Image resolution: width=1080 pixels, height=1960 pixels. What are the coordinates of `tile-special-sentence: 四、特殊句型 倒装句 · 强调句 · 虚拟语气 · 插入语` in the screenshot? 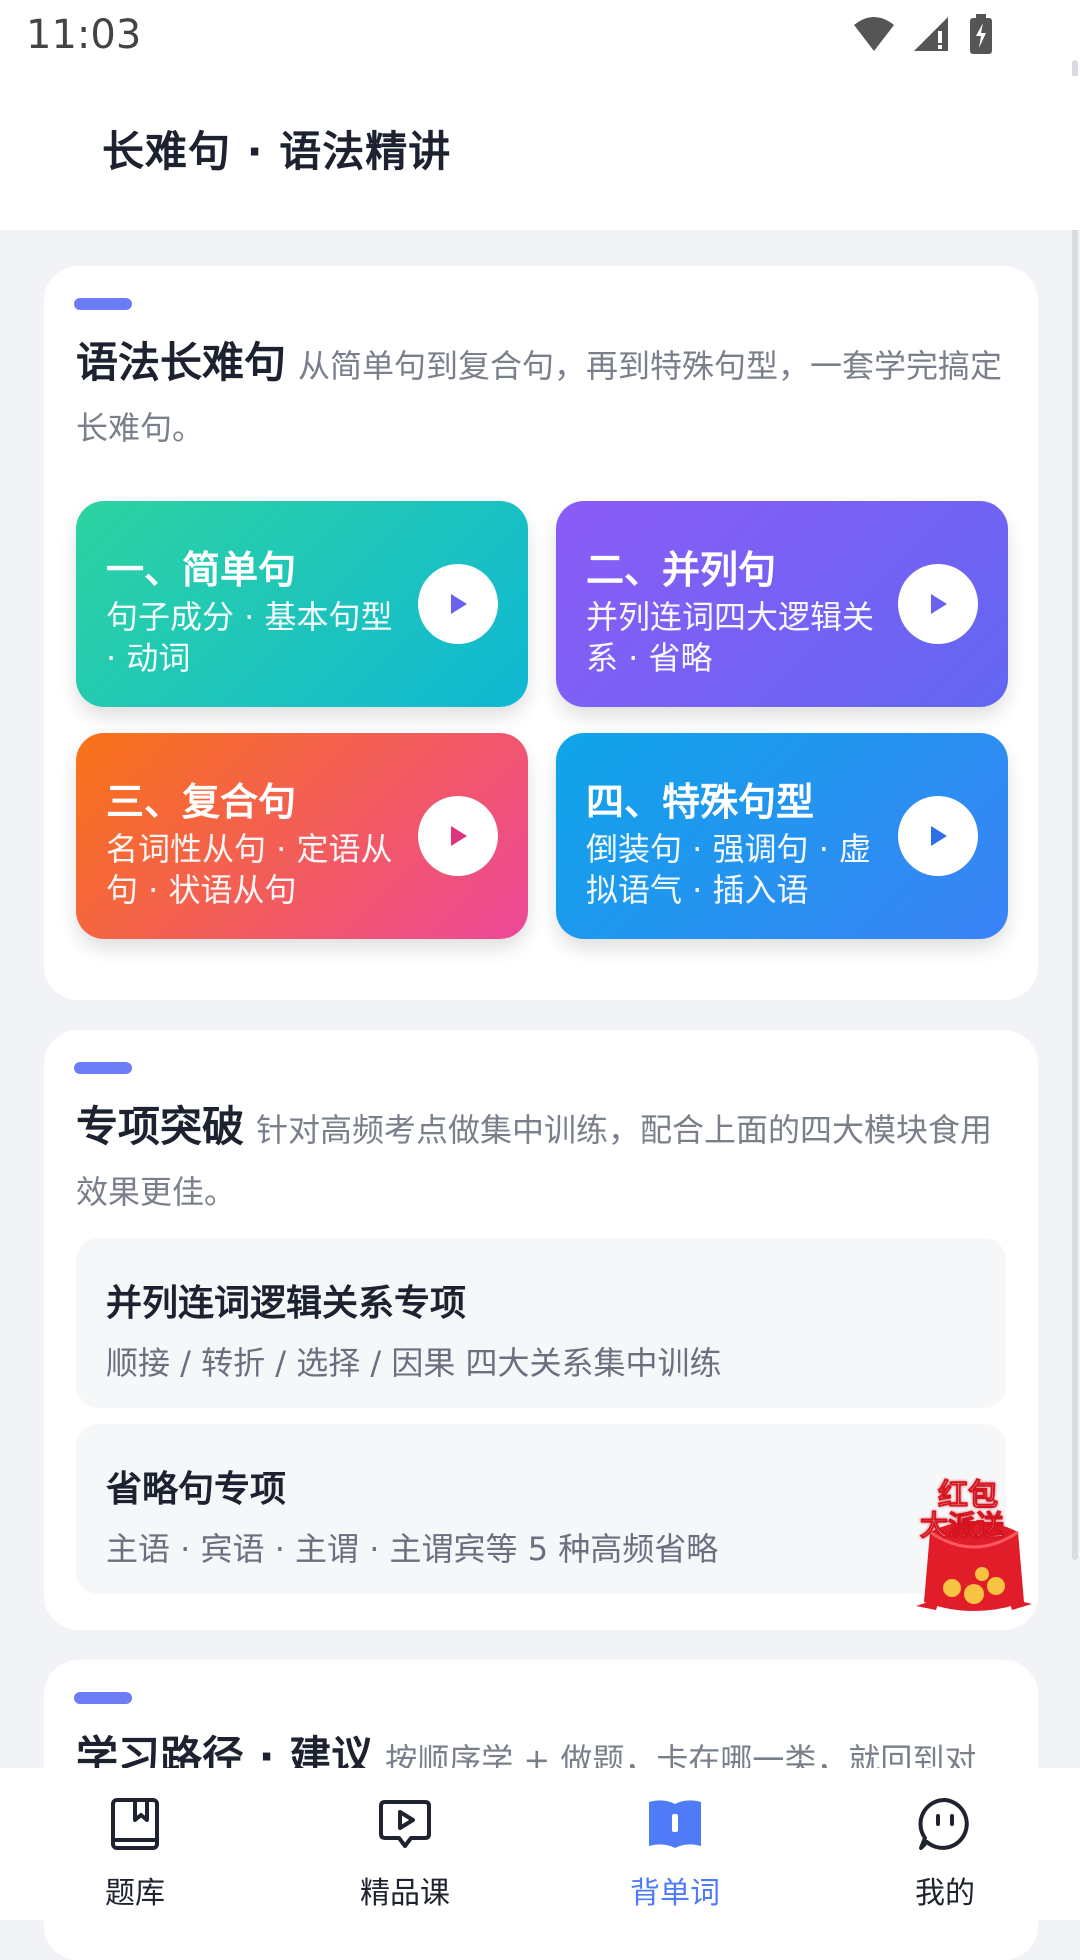 It's located at (782, 836).